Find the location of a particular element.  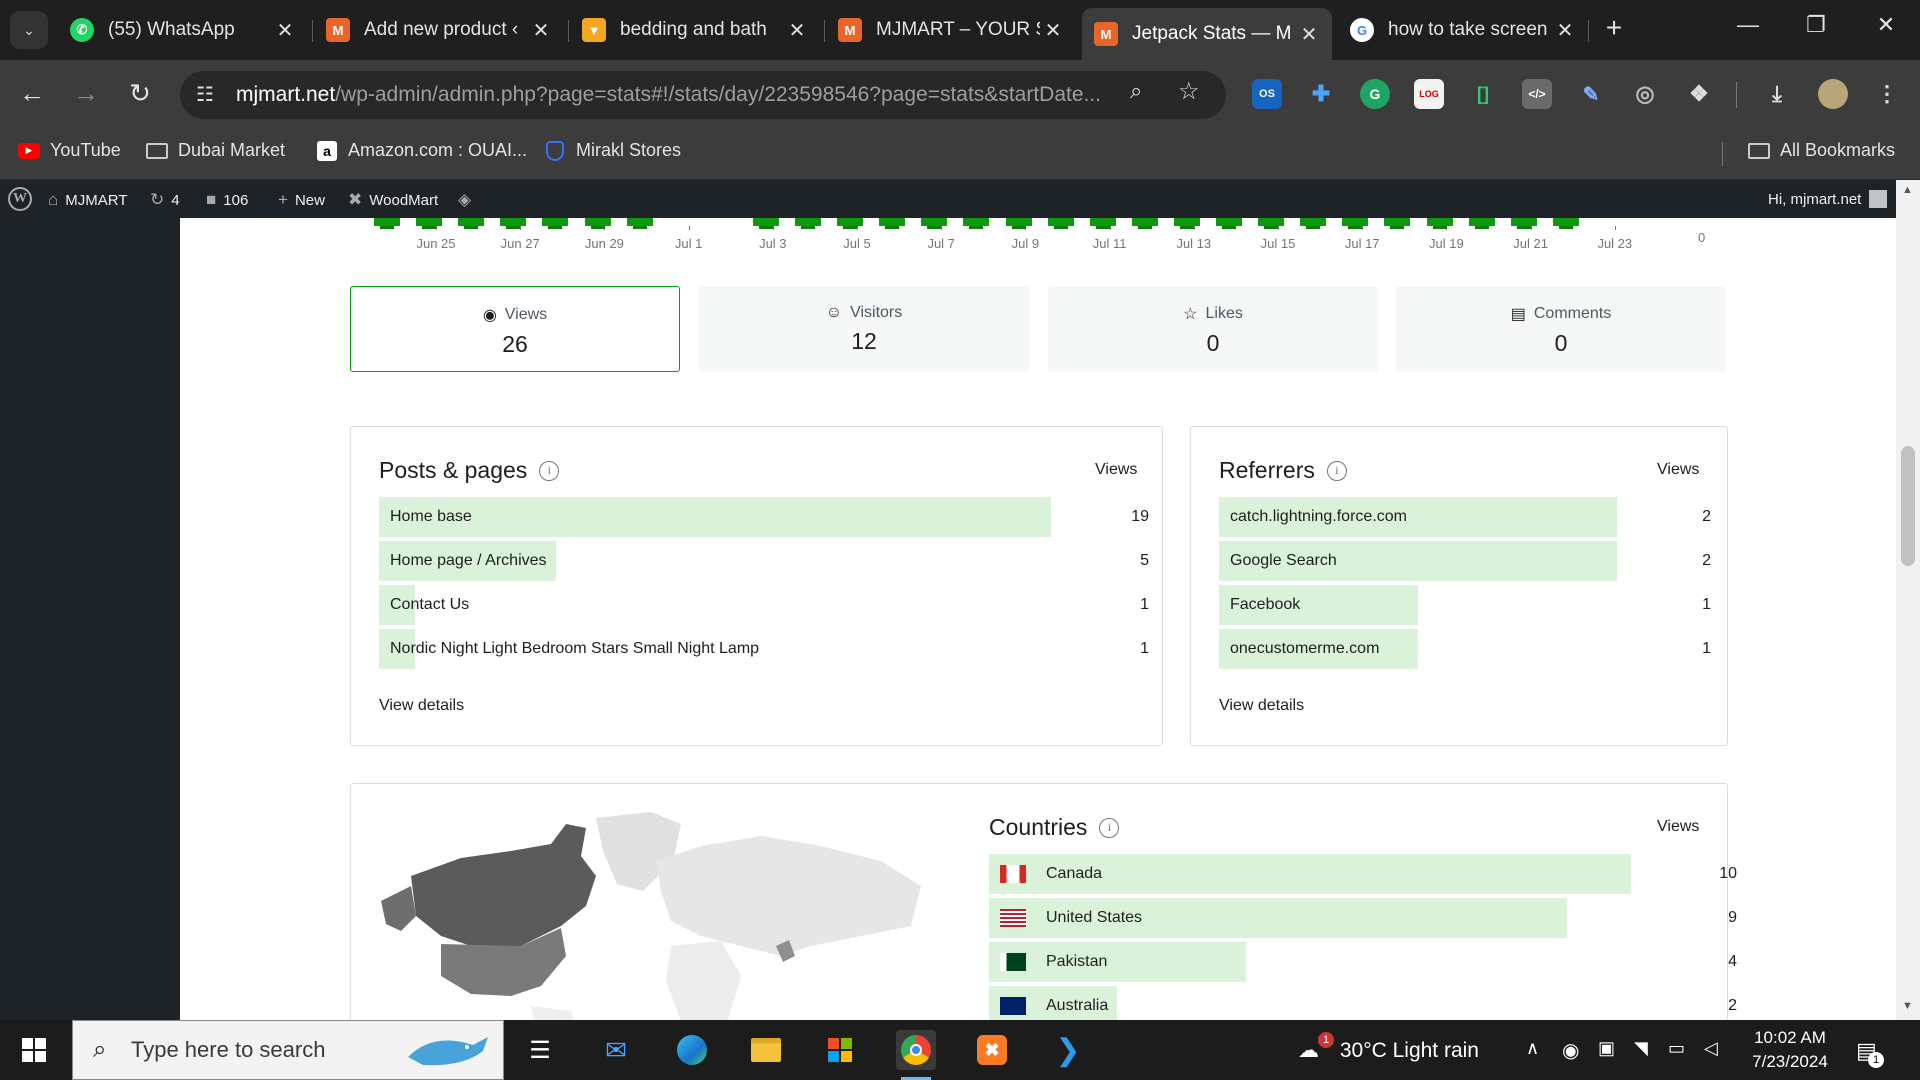

tray-chevron-up-icon: ∧ is located at coordinates (1532, 1048).